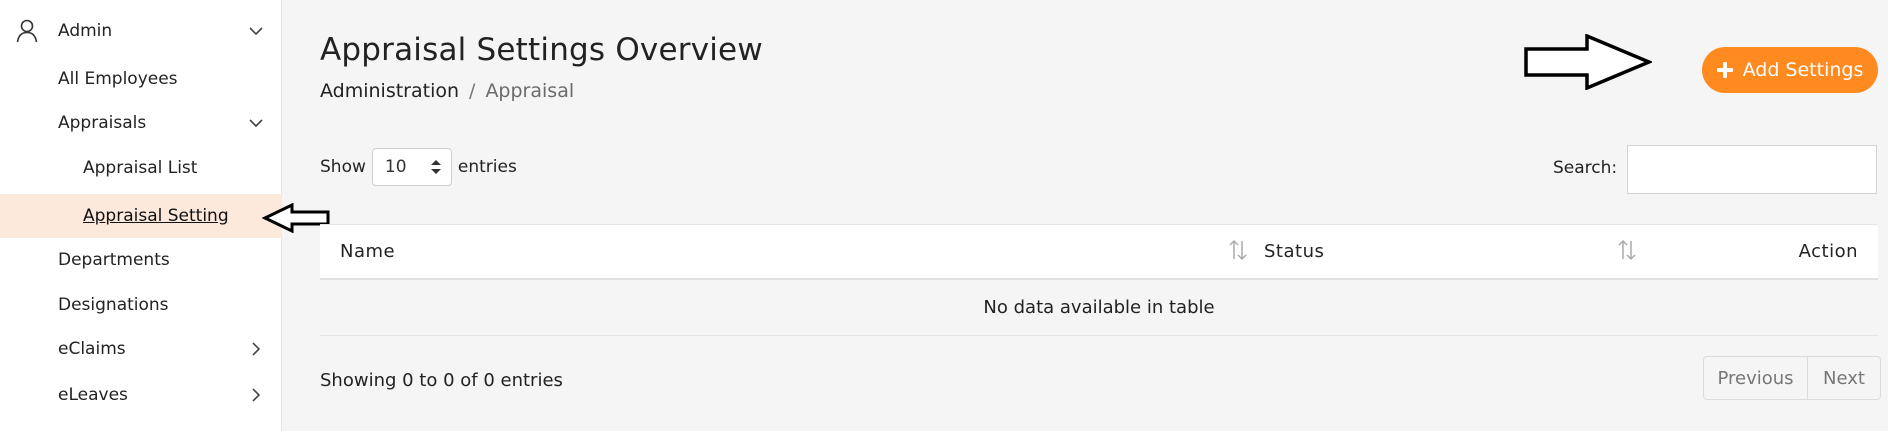  I want to click on empty-message: No data available in table, so click(1099, 307).